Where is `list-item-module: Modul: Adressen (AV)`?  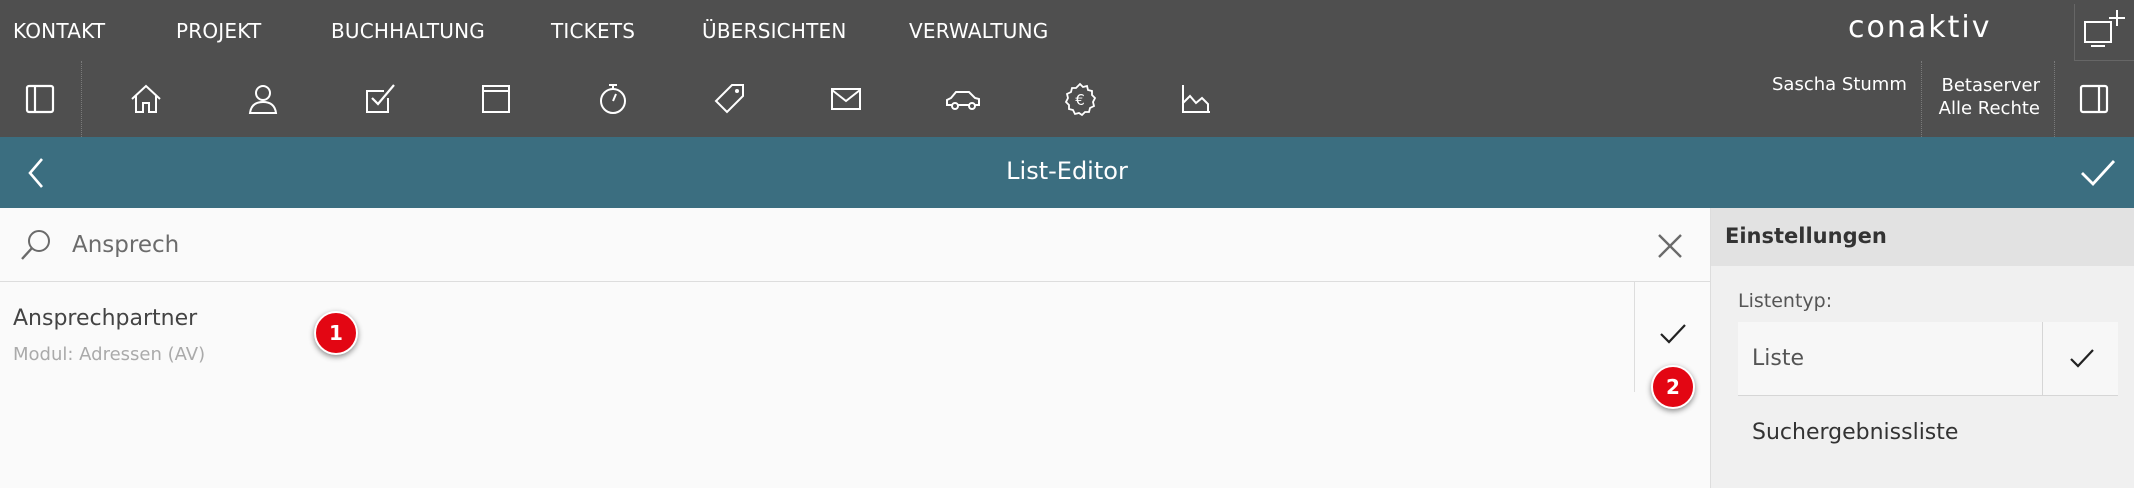
list-item-module: Modul: Adressen (AV) is located at coordinates (109, 354).